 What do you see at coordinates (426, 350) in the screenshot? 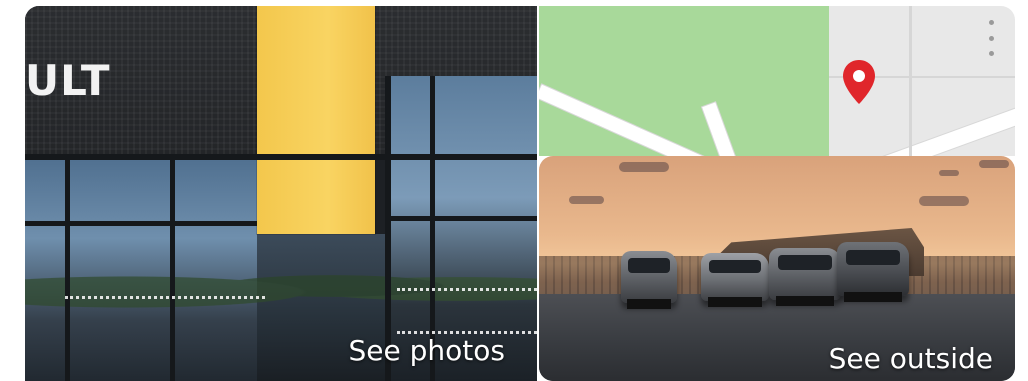
I see `see-photos-label: See photos` at bounding box center [426, 350].